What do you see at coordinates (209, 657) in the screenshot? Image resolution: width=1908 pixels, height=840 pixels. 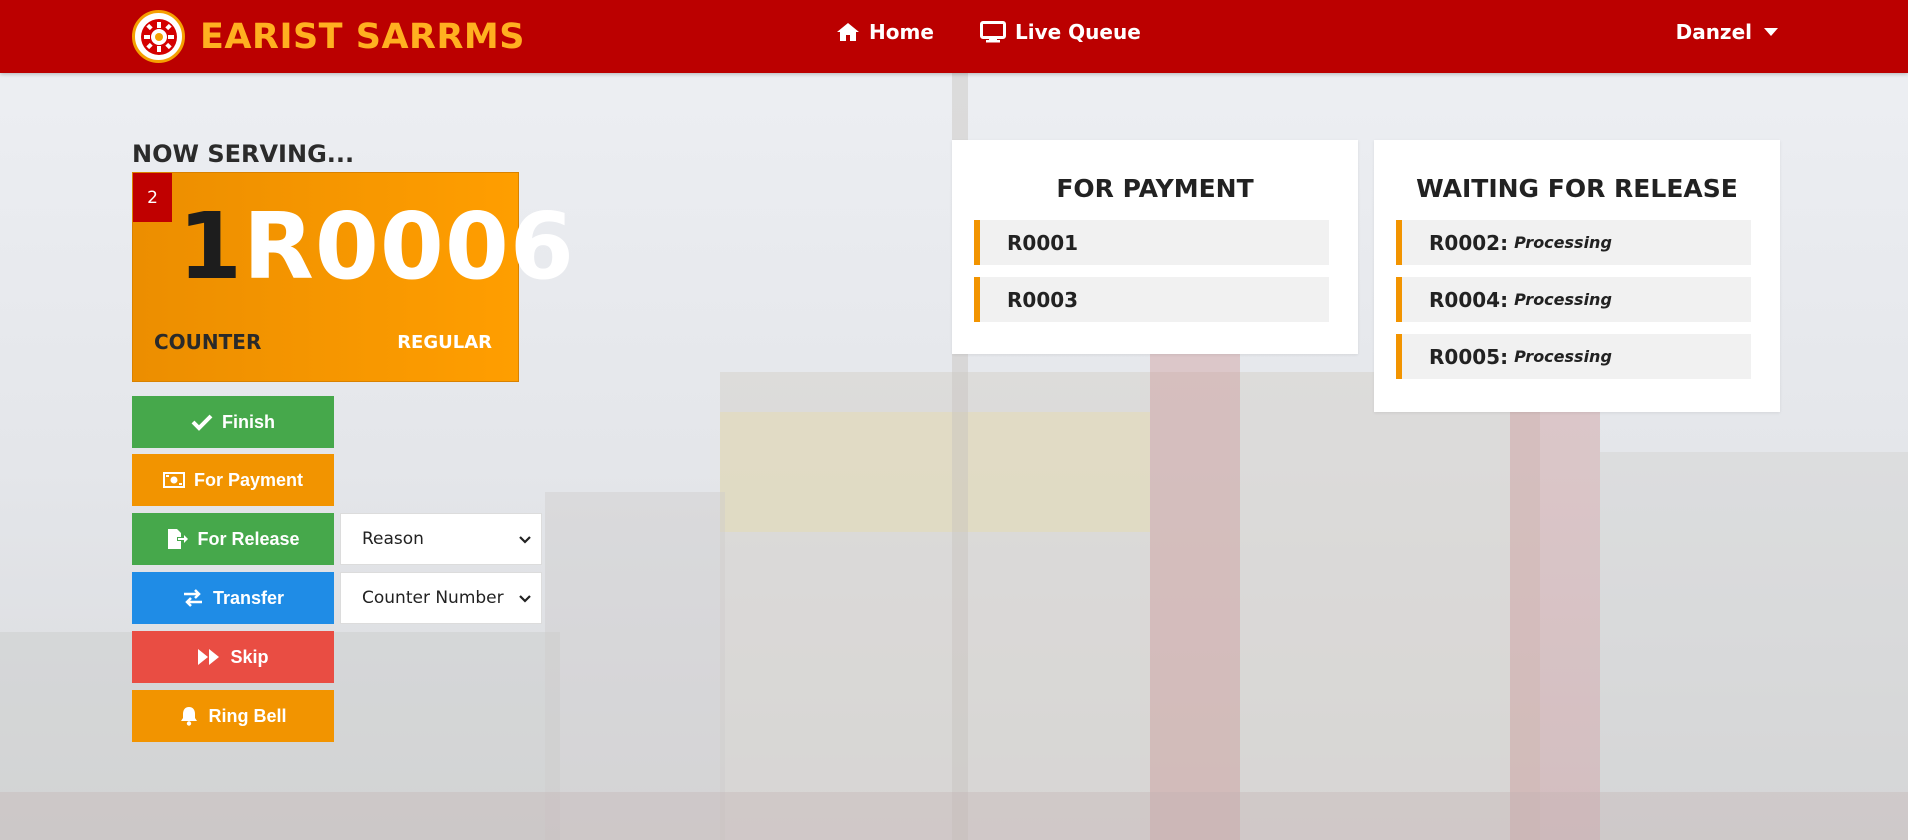 I see `fast-forward-icon` at bounding box center [209, 657].